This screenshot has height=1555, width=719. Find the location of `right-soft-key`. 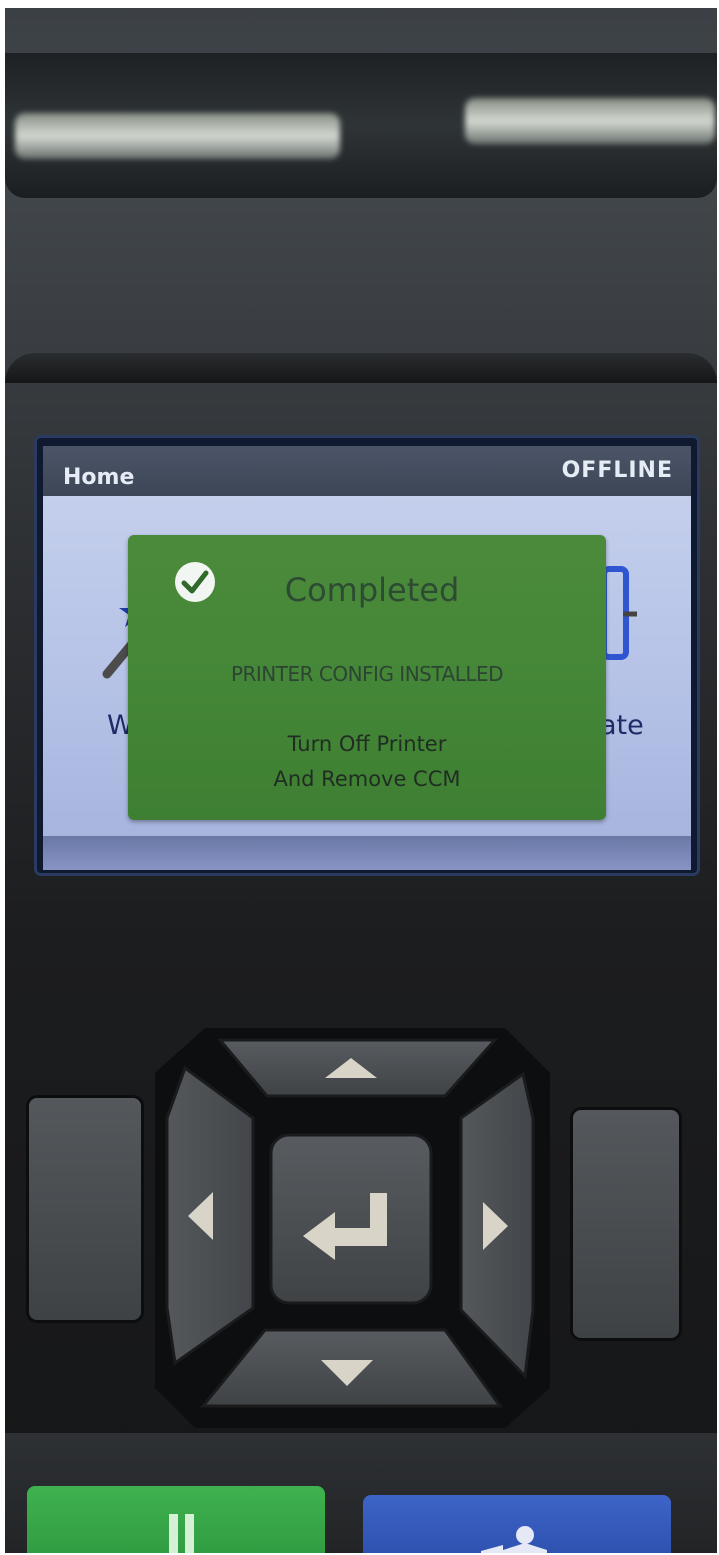

right-soft-key is located at coordinates (626, 1224).